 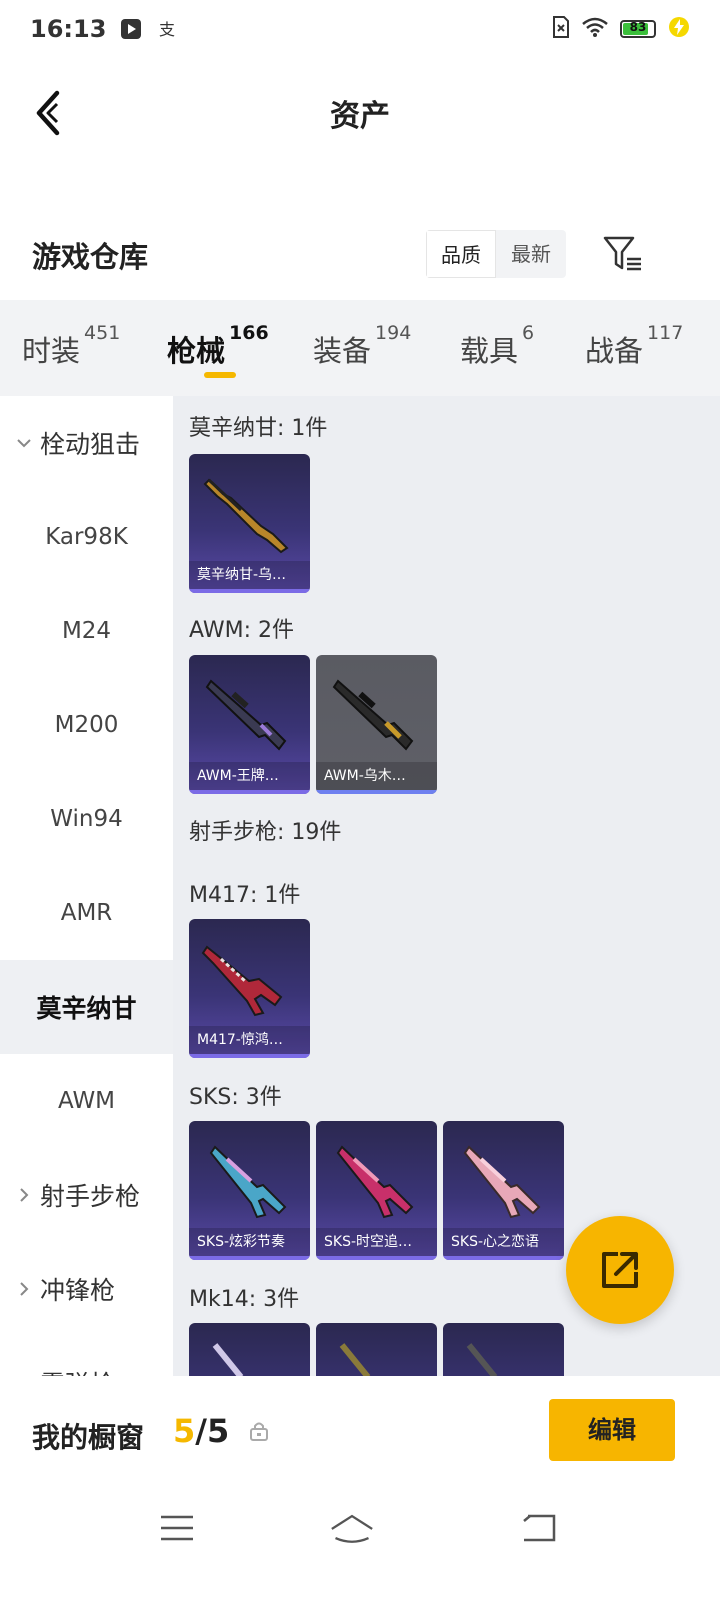 I want to click on sidebar-item-label: Win94, so click(x=86, y=819).